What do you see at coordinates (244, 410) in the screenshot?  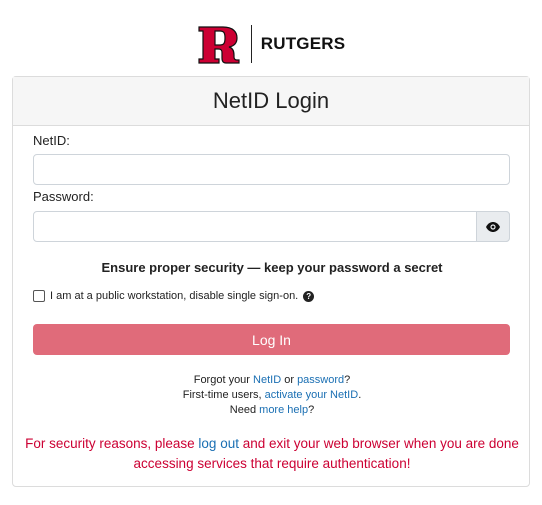 I see `need-prefix: Need` at bounding box center [244, 410].